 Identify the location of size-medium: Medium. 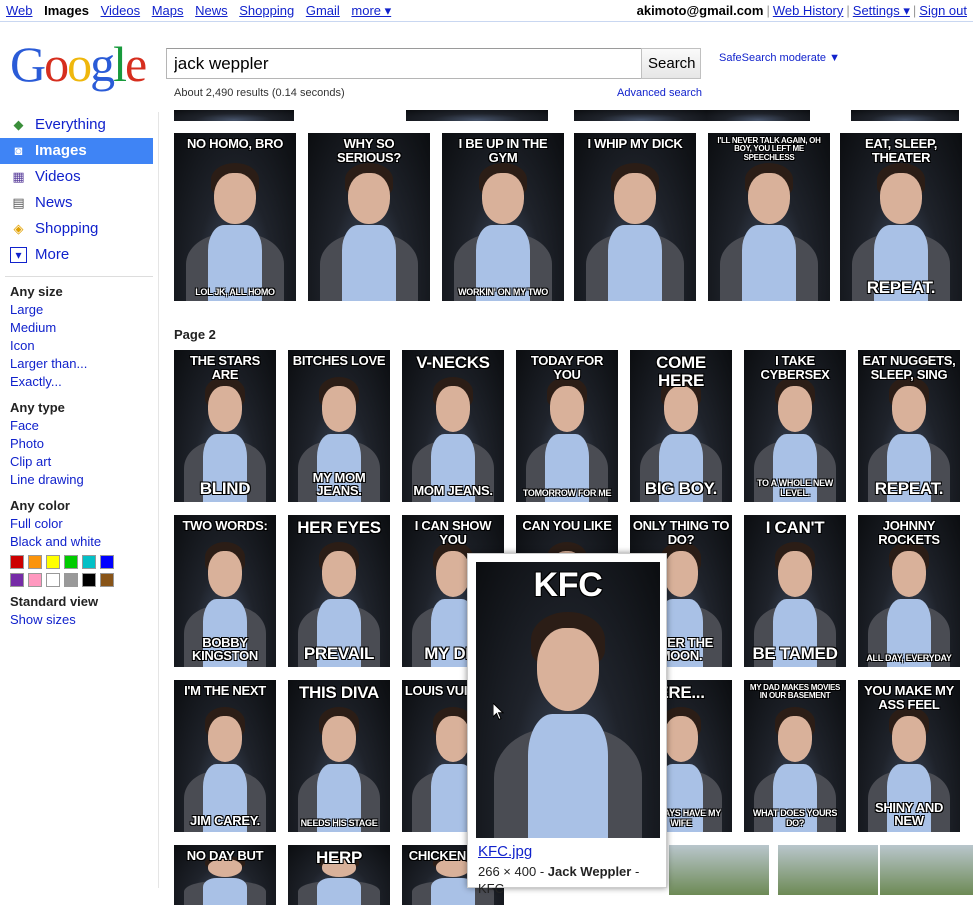
(84, 328).